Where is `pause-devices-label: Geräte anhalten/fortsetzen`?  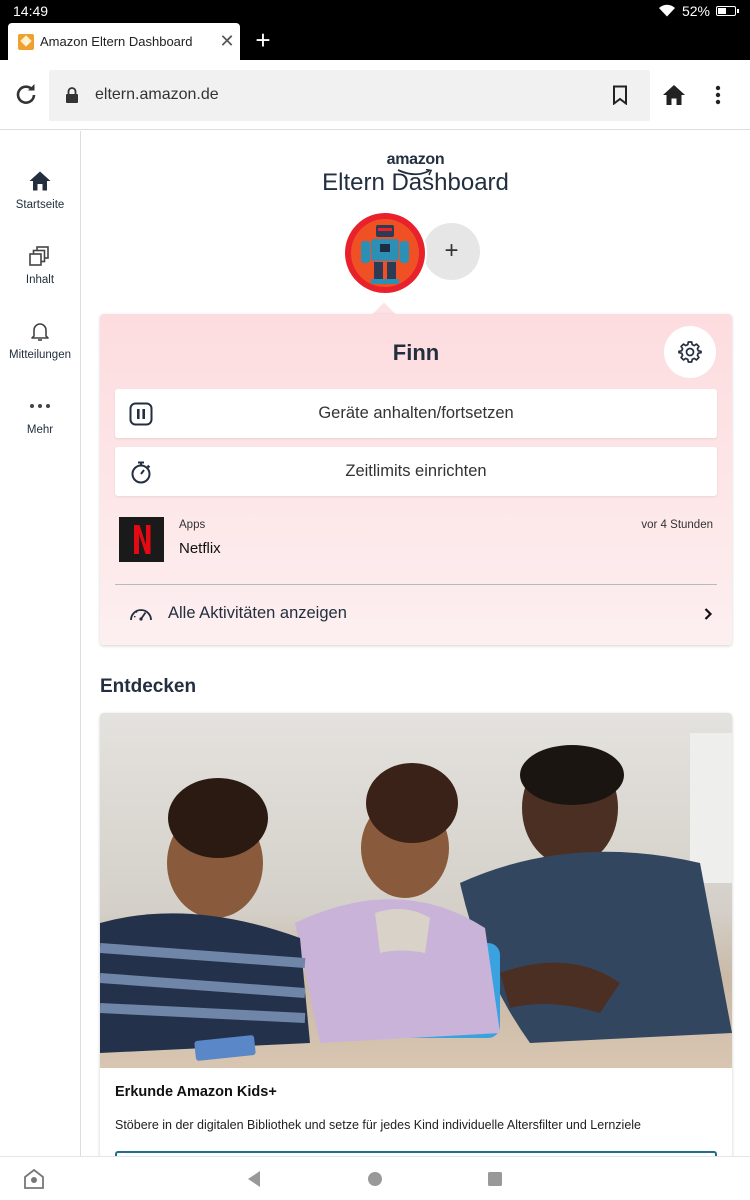 pause-devices-label: Geräte anhalten/fortsetzen is located at coordinates (416, 413).